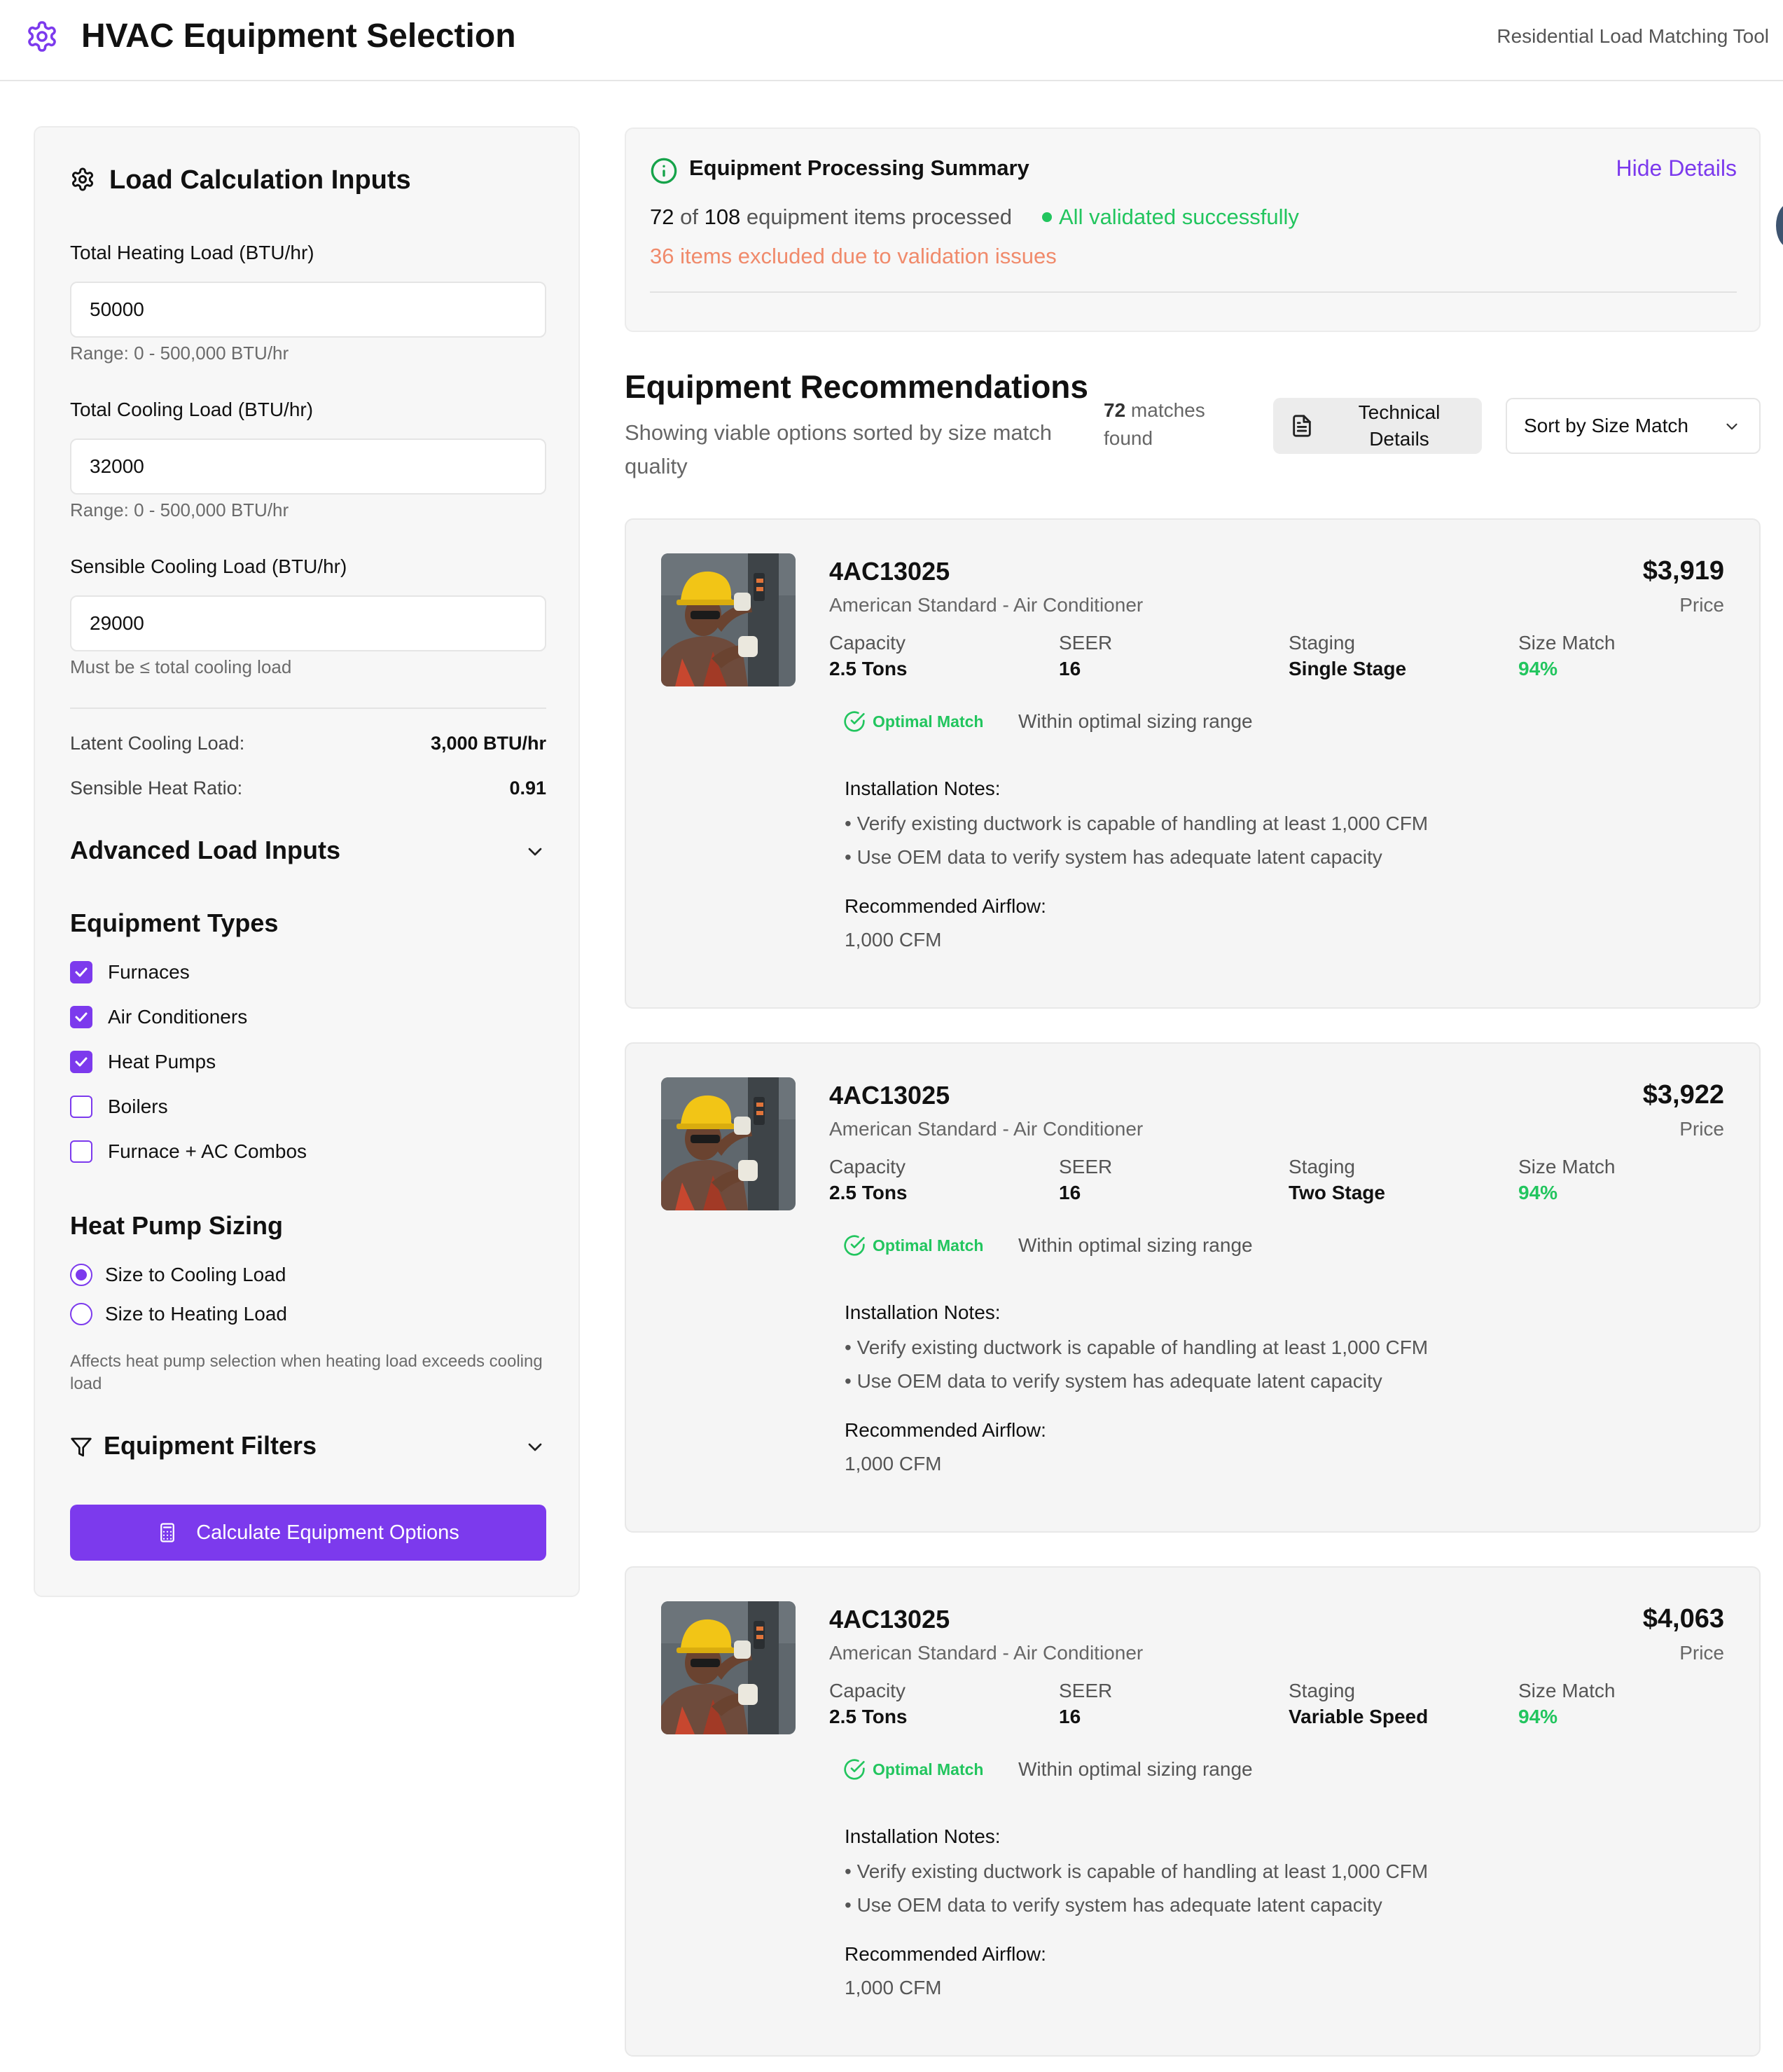  I want to click on side-handle, so click(1779, 226).